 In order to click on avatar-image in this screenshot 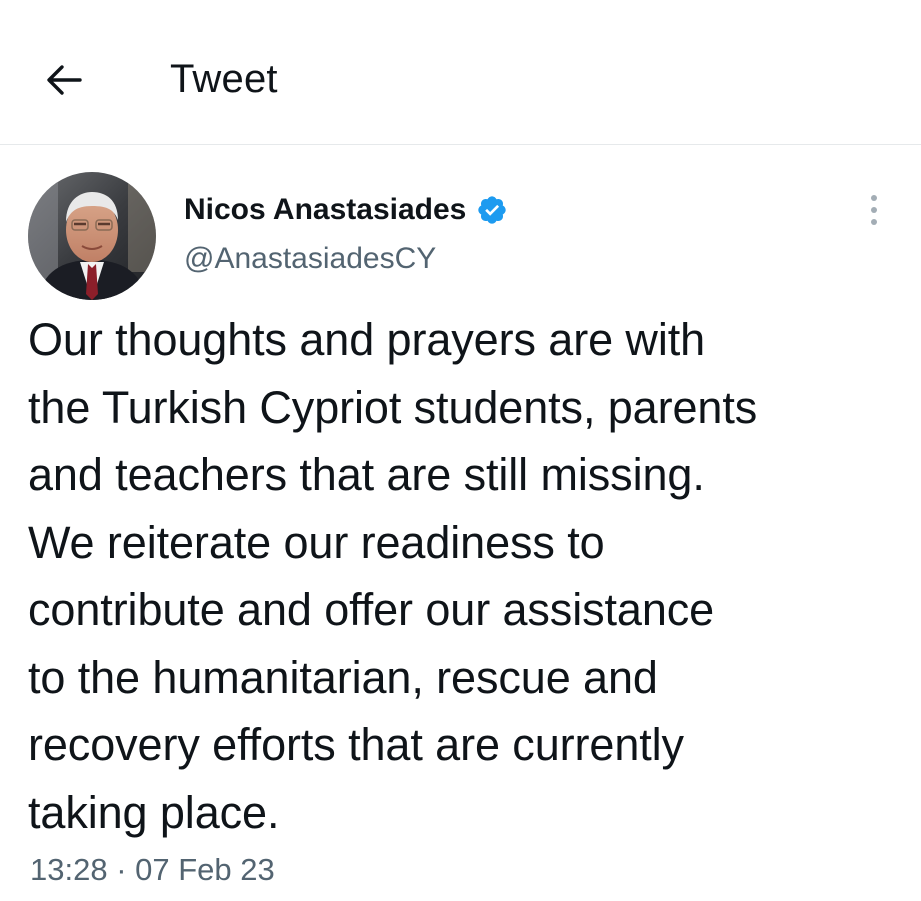, I will do `click(92, 236)`.